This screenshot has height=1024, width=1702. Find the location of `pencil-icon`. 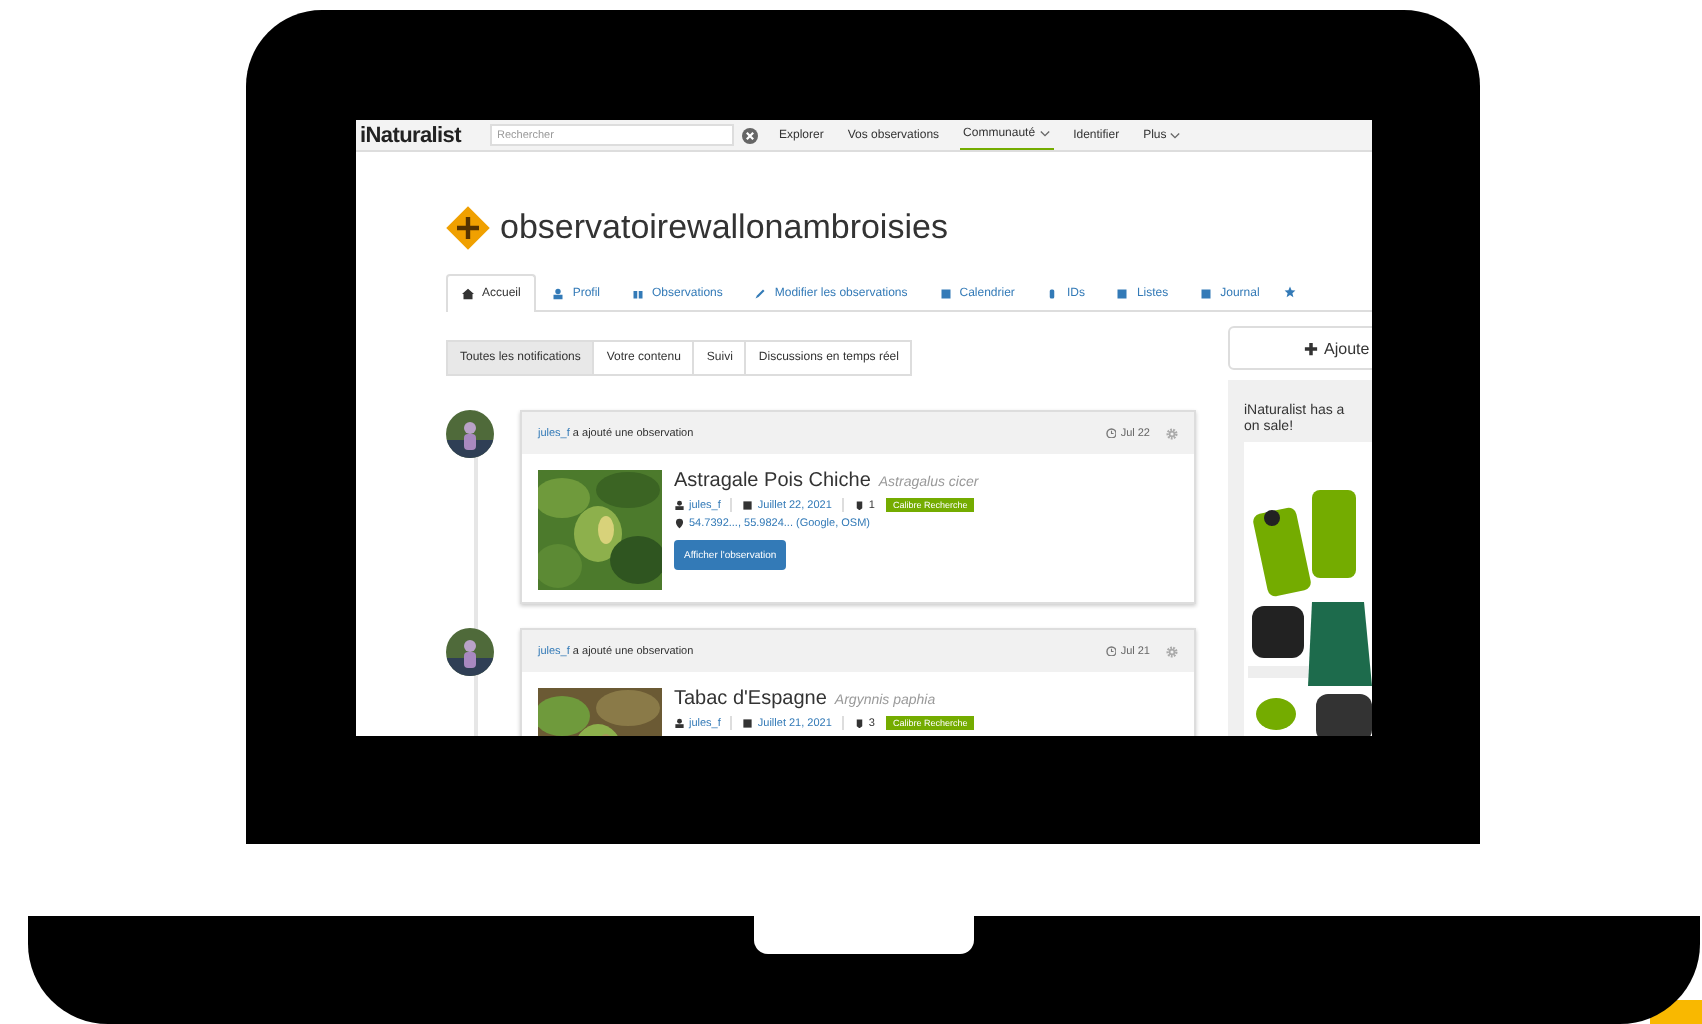

pencil-icon is located at coordinates (760, 293).